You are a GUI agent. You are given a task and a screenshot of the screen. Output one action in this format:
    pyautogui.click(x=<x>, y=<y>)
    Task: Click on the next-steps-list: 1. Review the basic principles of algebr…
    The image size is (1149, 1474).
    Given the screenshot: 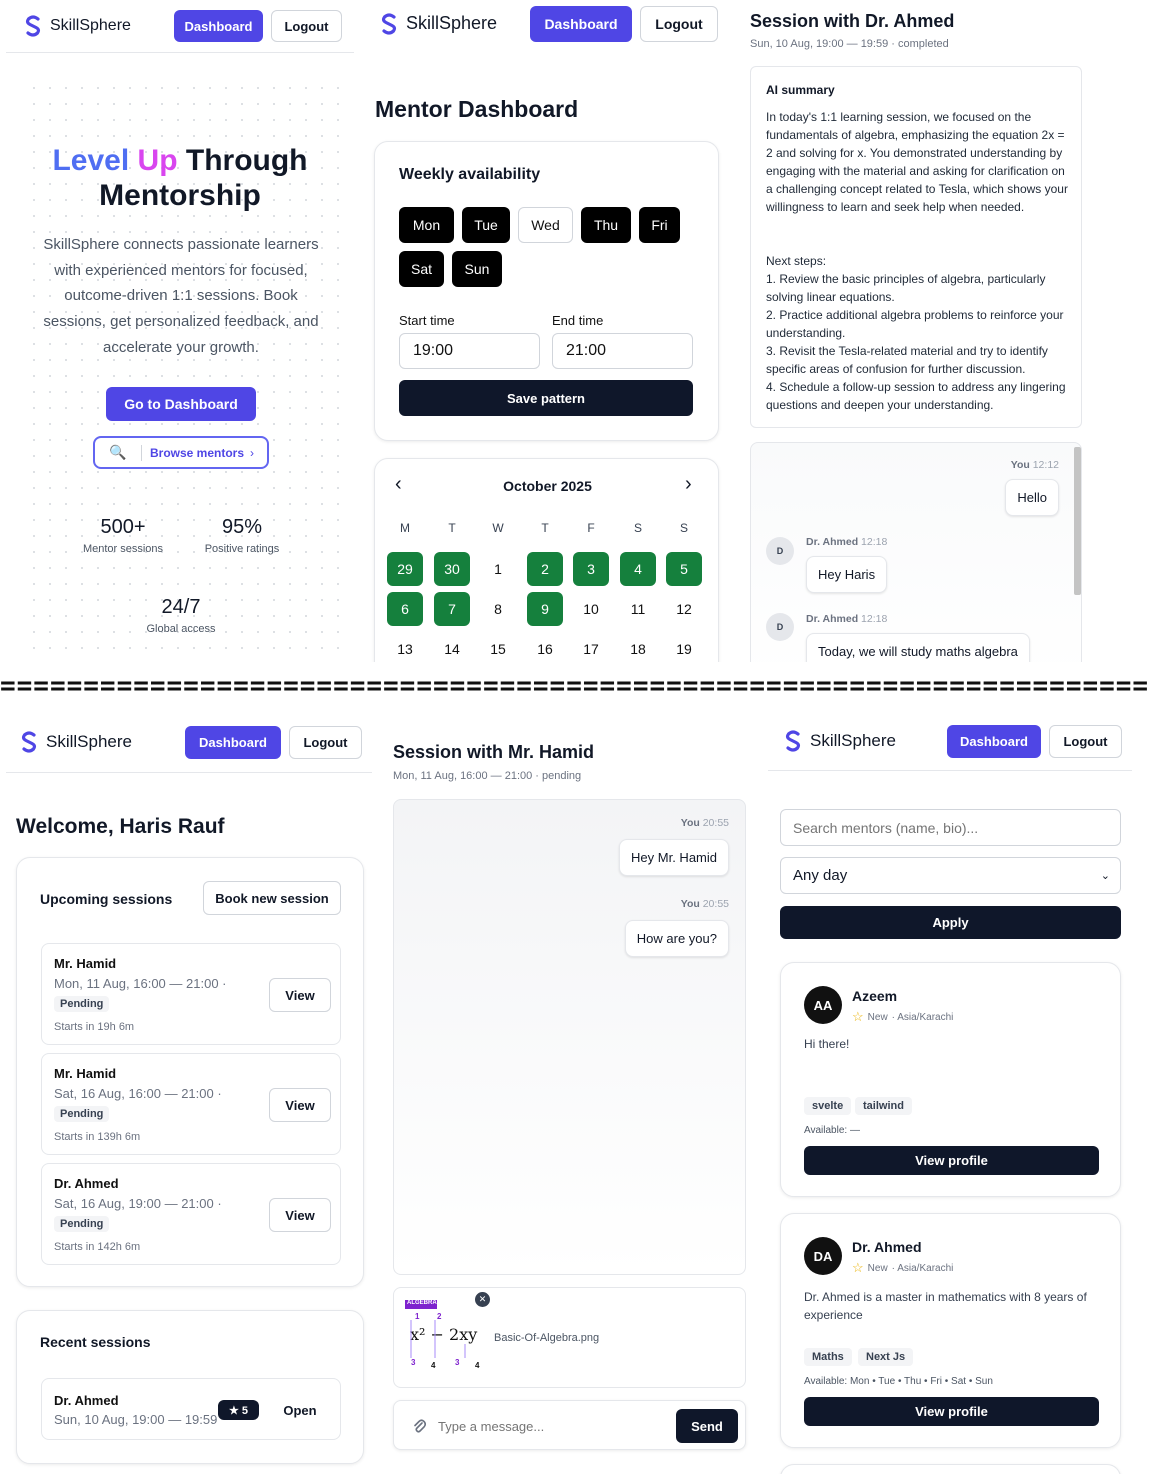 What is the action you would take?
    pyautogui.click(x=918, y=342)
    